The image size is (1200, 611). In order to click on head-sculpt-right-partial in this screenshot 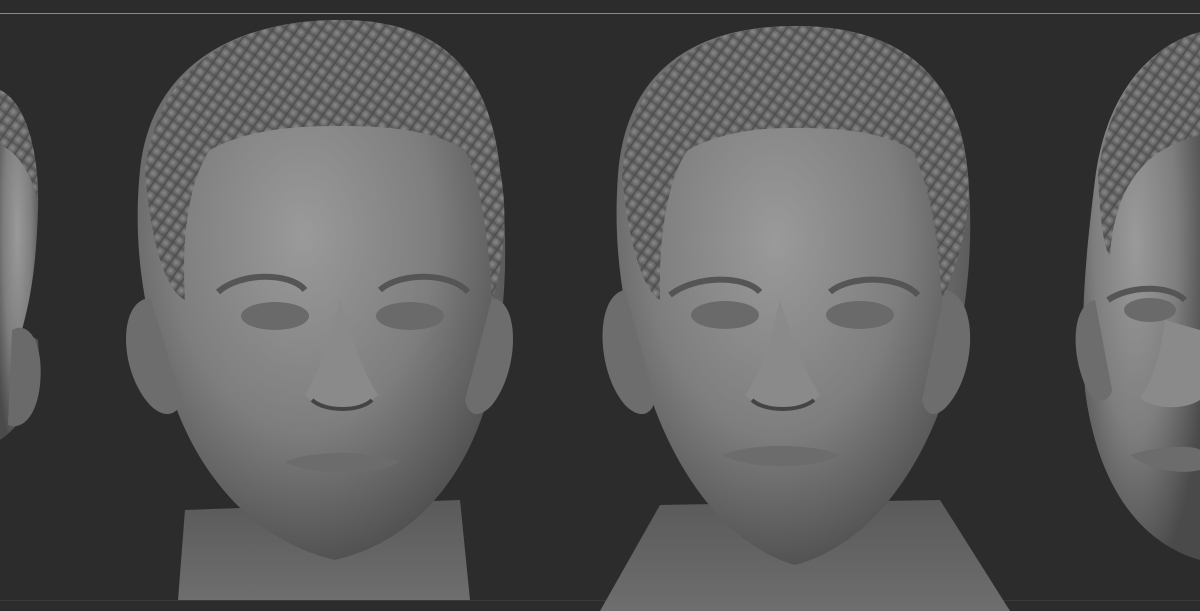, I will do `click(1137, 296)`.